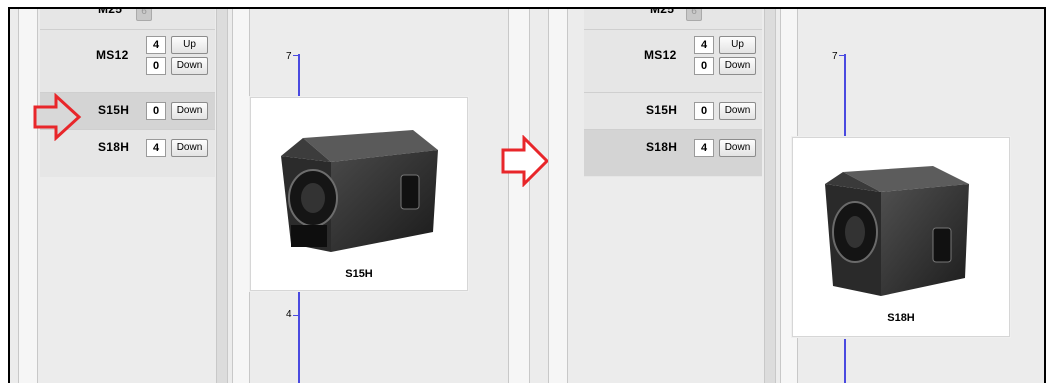 The image size is (1053, 385). I want to click on product-card: S18H, so click(901, 237).